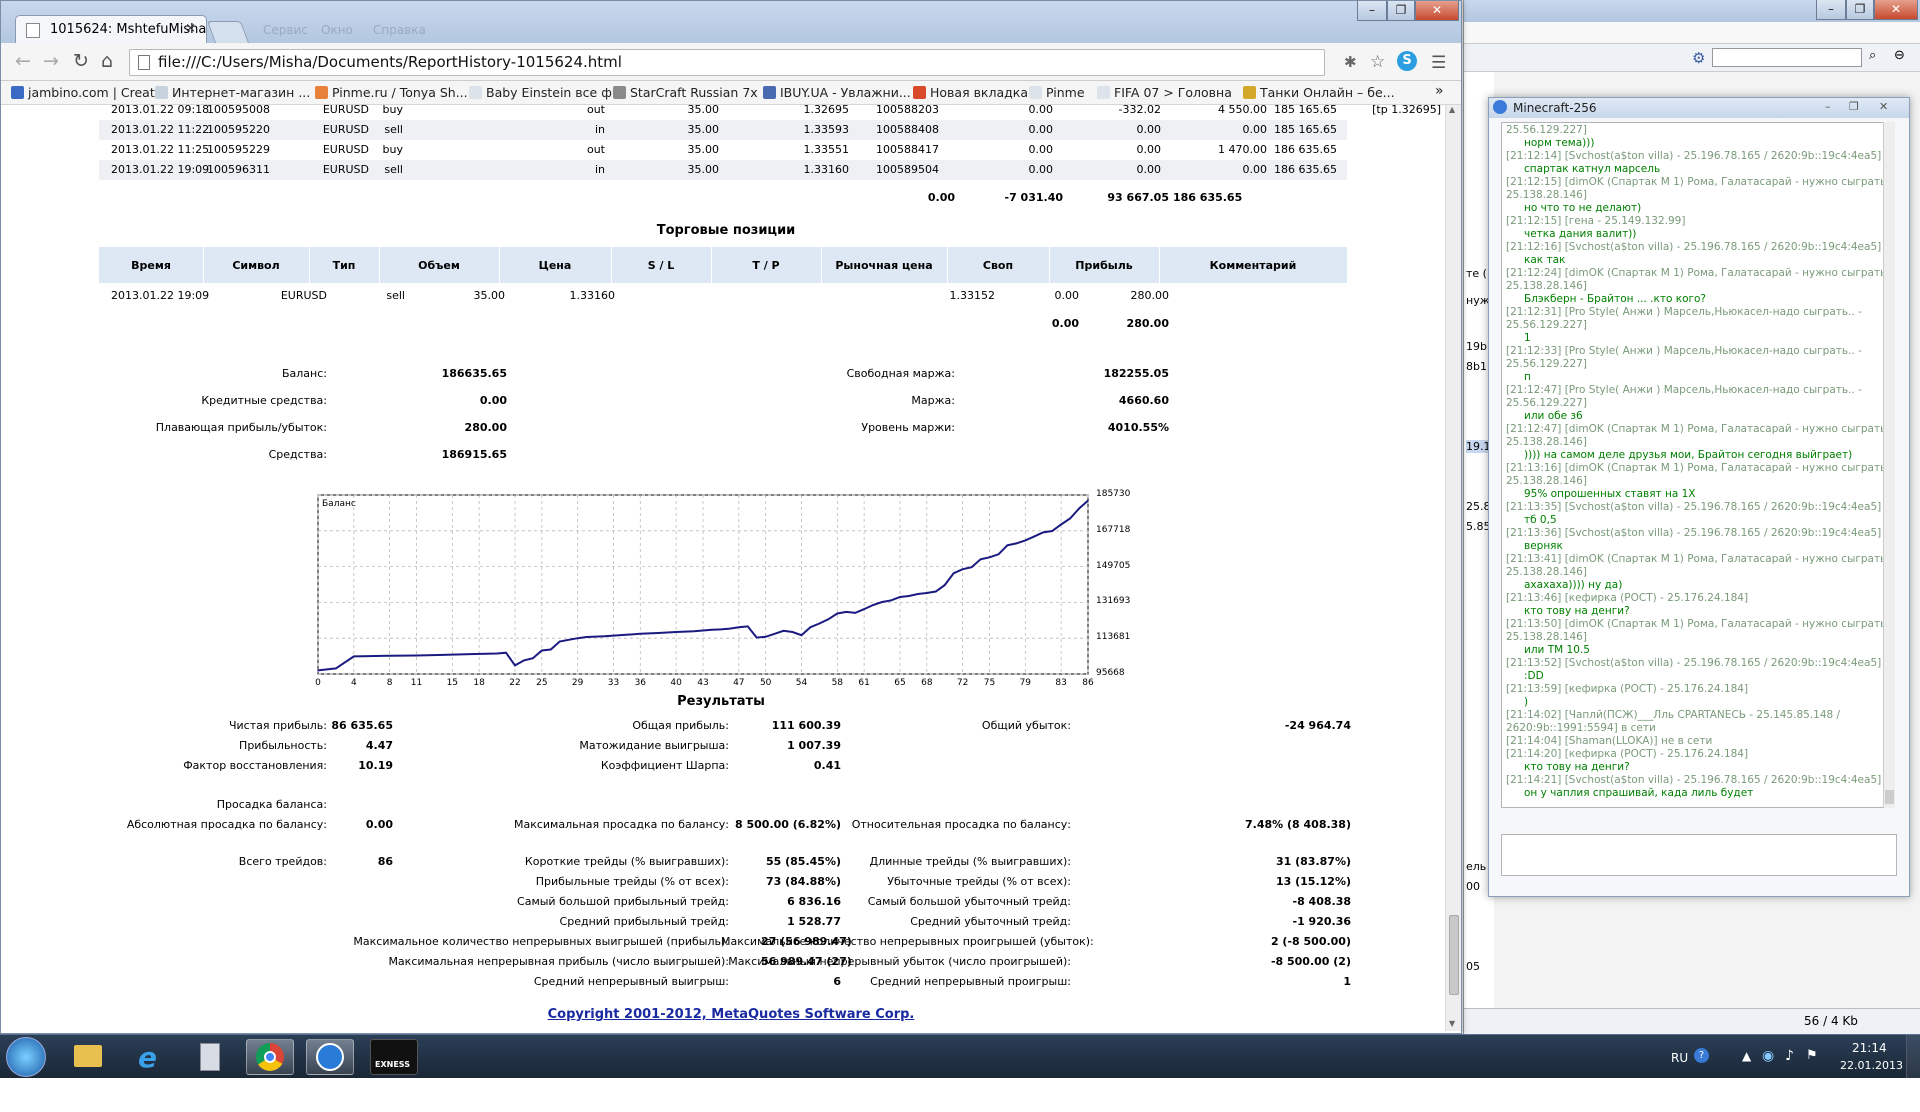  I want to click on scroll-down-icon: ▼, so click(1452, 1023).